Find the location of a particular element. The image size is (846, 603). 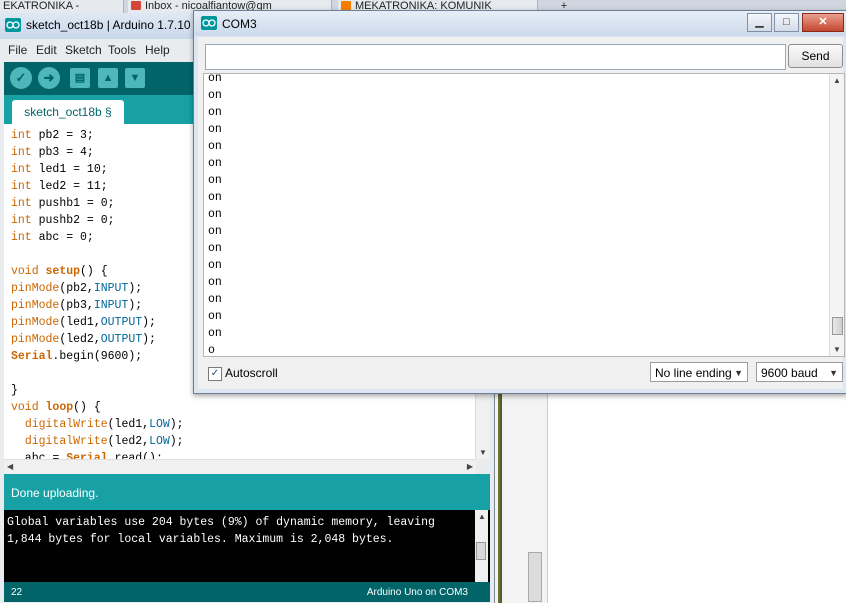

maximize-button: □ is located at coordinates (786, 22).